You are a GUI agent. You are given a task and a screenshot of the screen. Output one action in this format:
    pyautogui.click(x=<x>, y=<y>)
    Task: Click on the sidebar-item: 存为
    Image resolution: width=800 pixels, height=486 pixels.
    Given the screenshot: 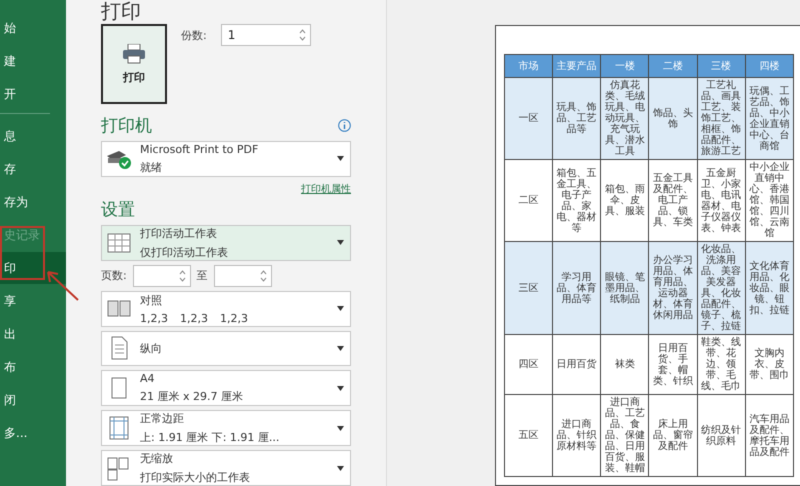 What is the action you would take?
    pyautogui.click(x=33, y=202)
    